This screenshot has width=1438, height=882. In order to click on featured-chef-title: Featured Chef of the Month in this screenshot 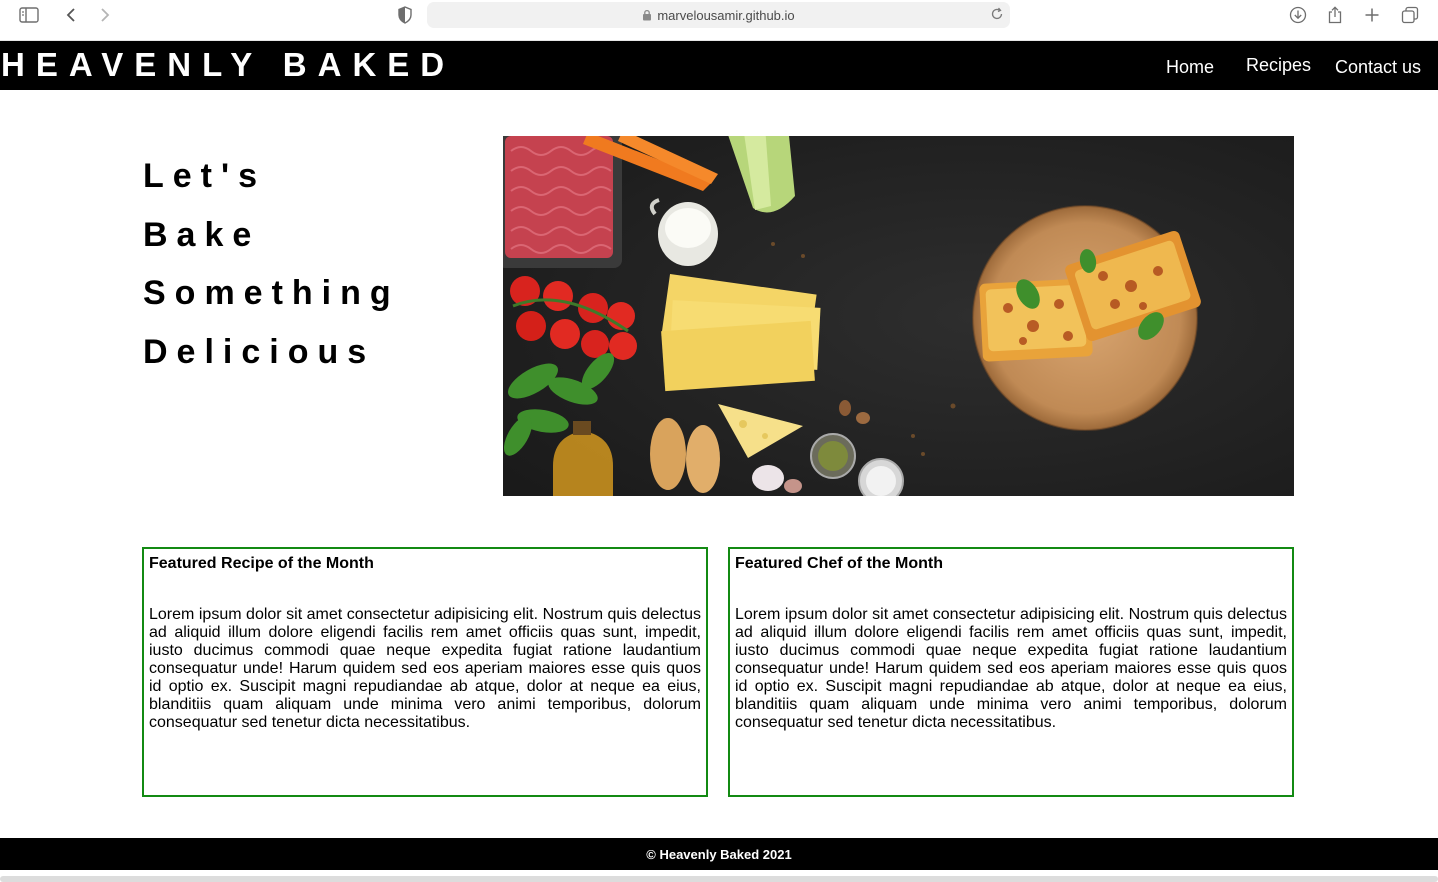, I will do `click(839, 563)`.